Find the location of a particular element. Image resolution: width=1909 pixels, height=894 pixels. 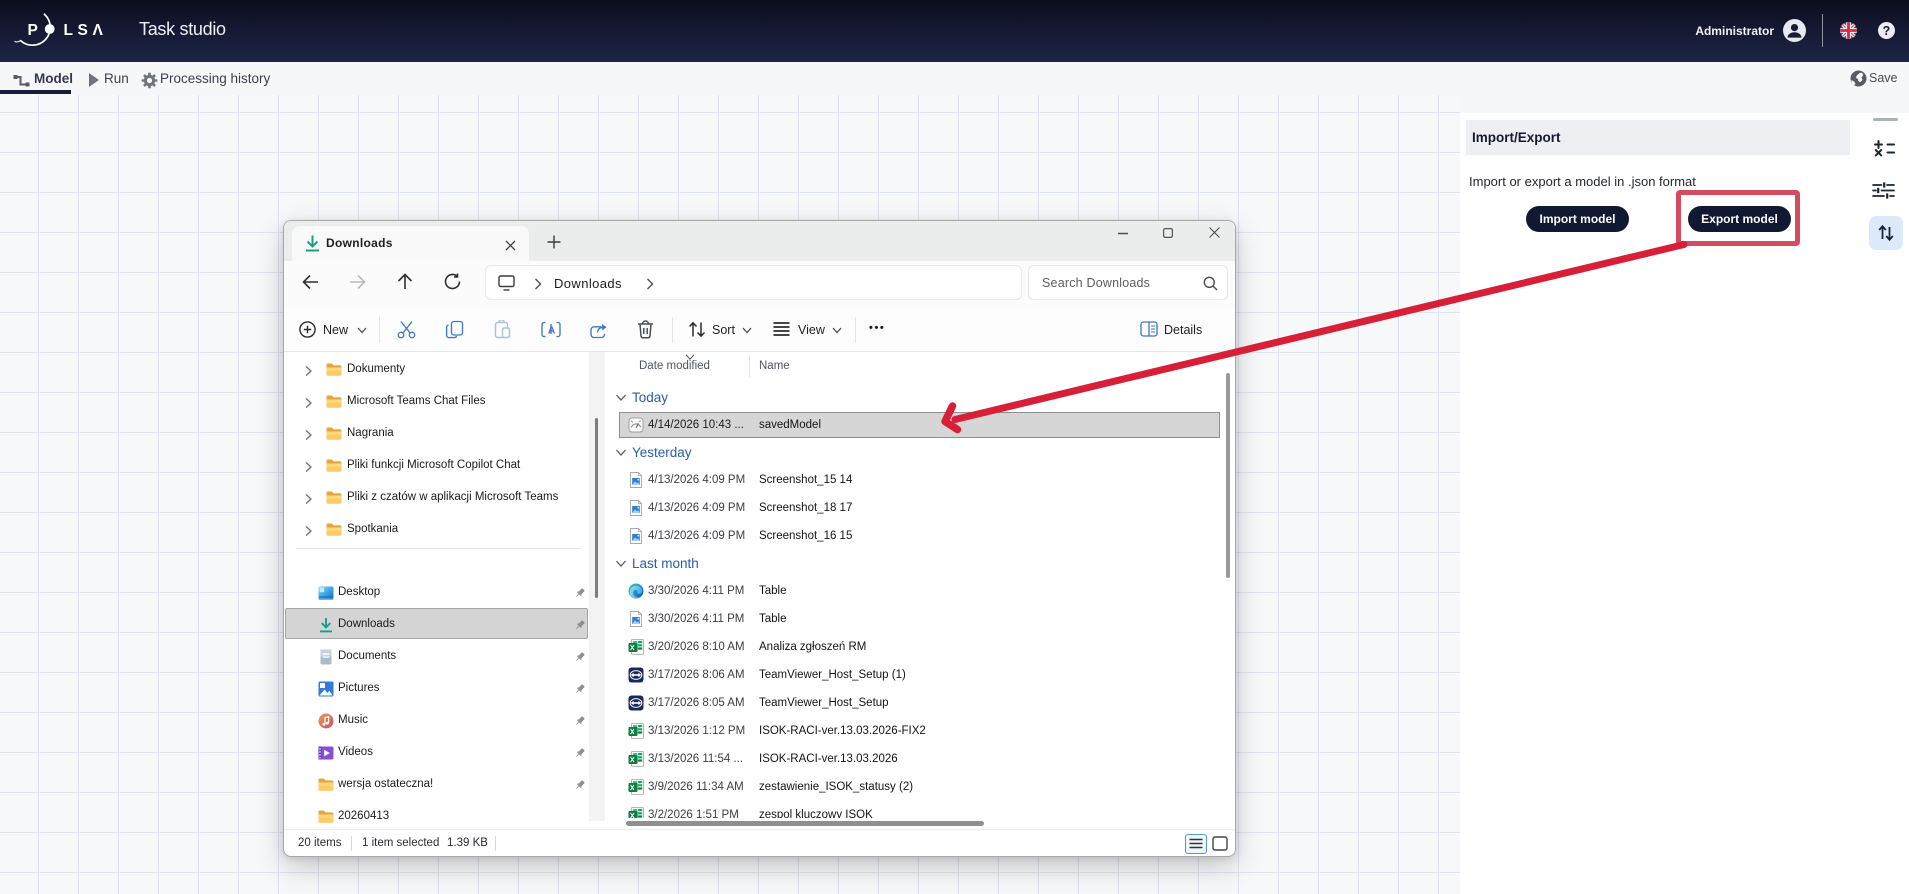

svg-text: P is located at coordinates (33, 30).